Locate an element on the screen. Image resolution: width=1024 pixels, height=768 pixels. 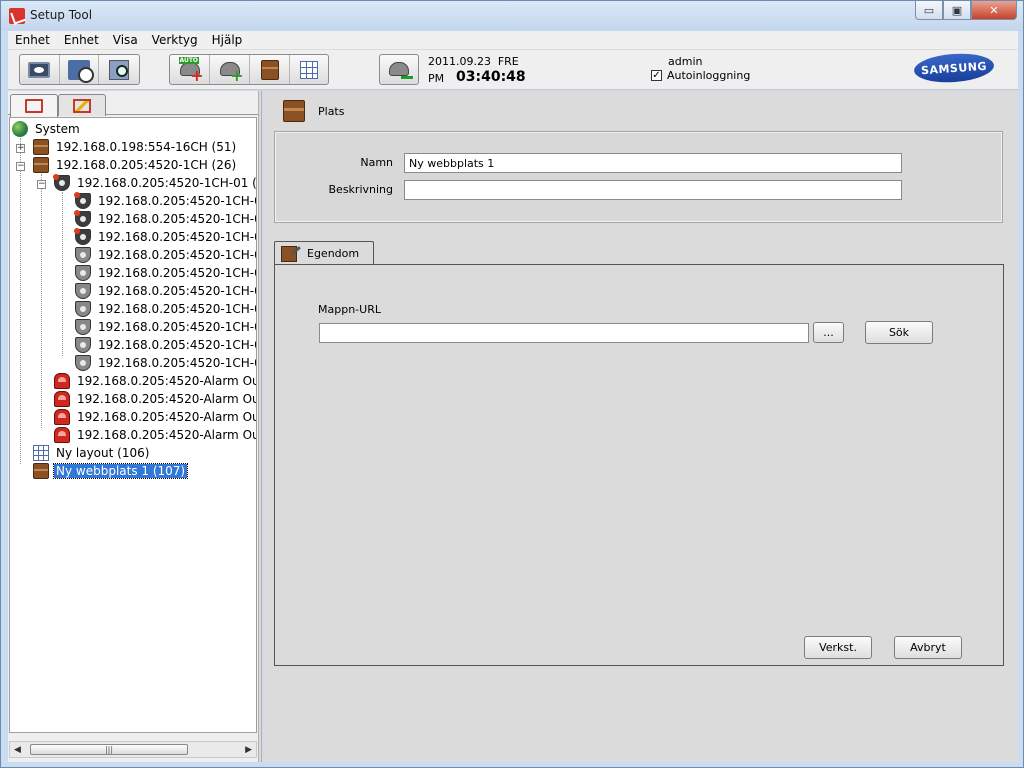
expand-toggle-icon: + is located at coordinates (20, 148).